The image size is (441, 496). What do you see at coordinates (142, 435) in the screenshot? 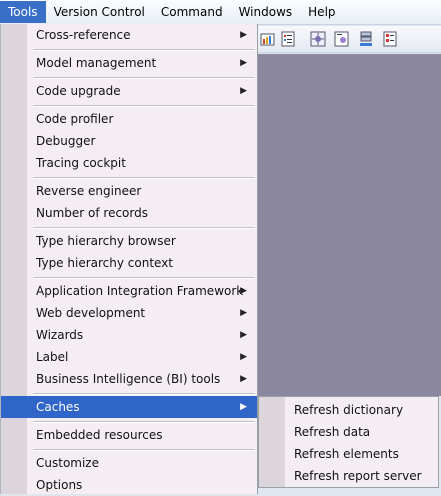
I see `menu-item-embedded-resources: Embedded resources` at bounding box center [142, 435].